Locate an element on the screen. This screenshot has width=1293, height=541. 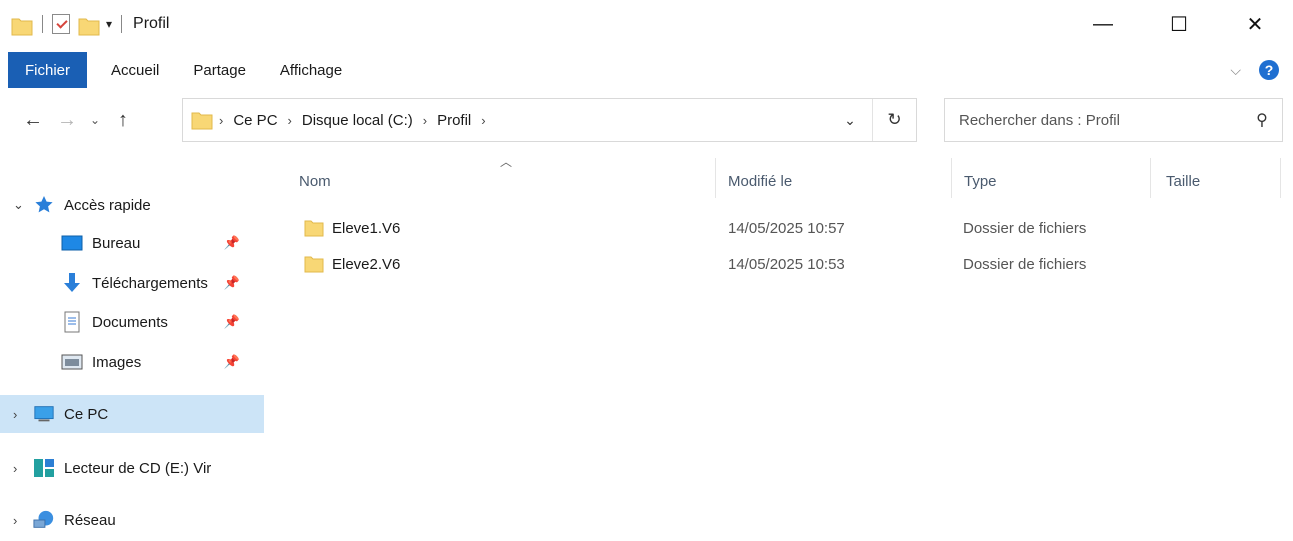
file-modified: 14/05/2025 10:57 is located at coordinates (786, 228).